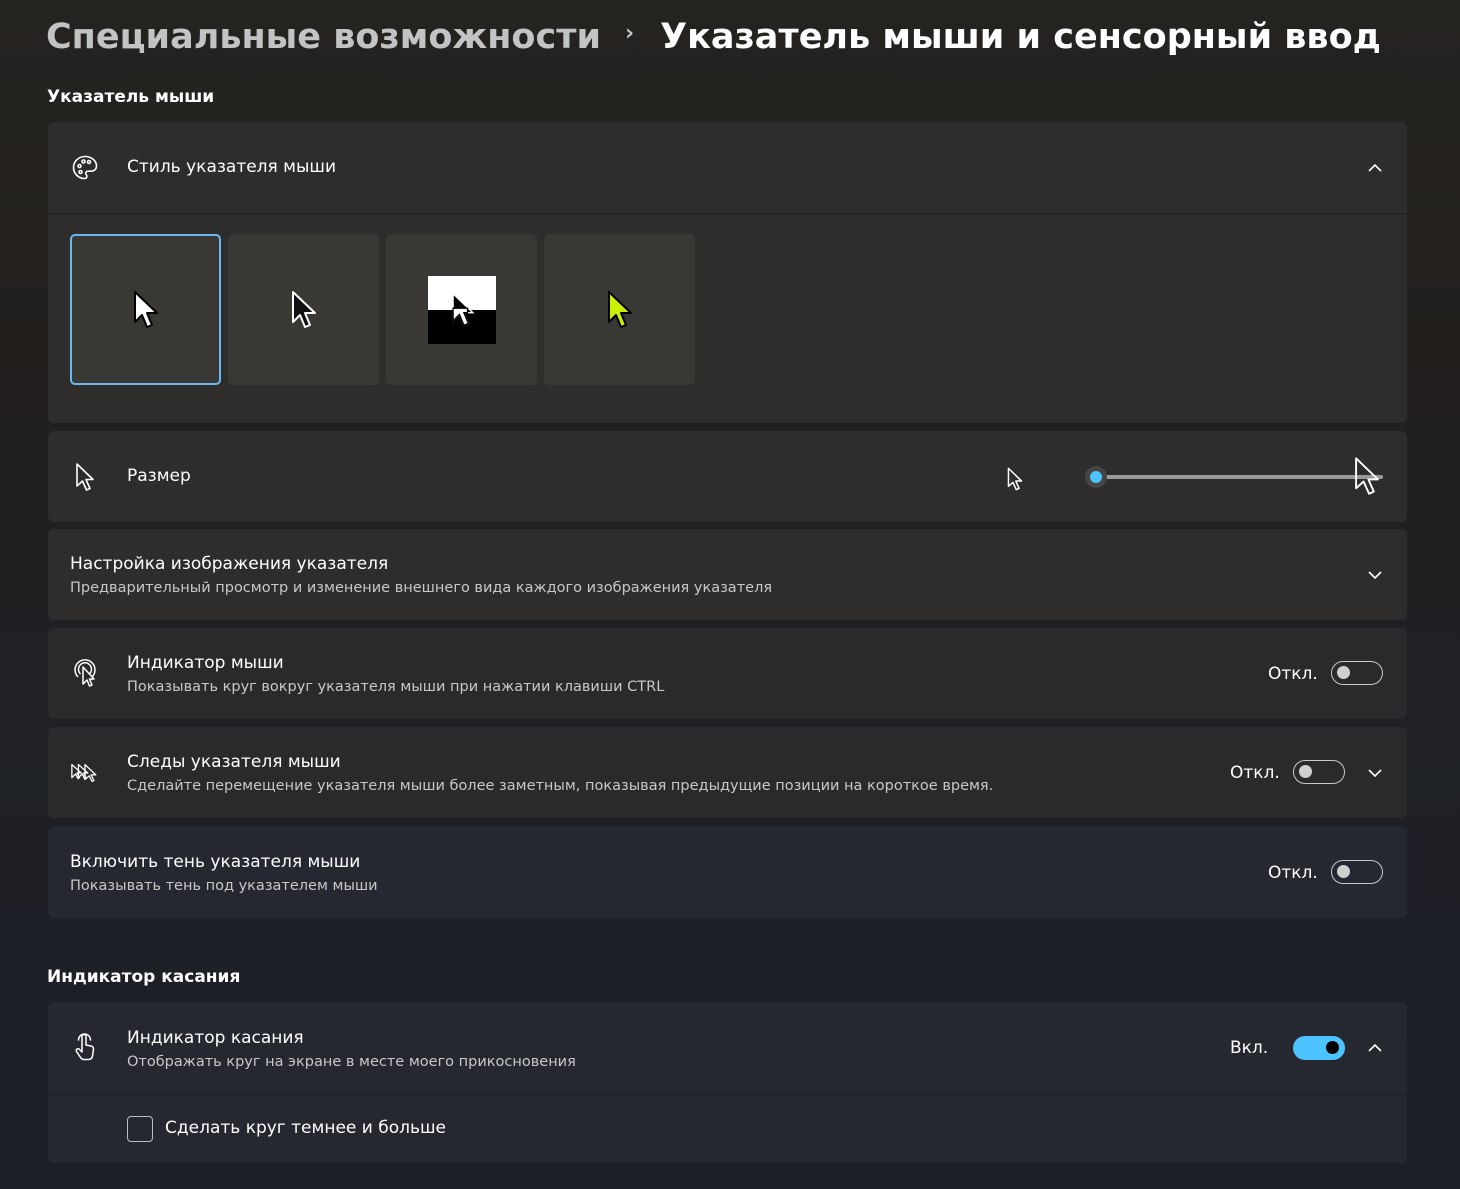 This screenshot has width=1460, height=1189. I want to click on pointer-trails-icon, so click(85, 773).